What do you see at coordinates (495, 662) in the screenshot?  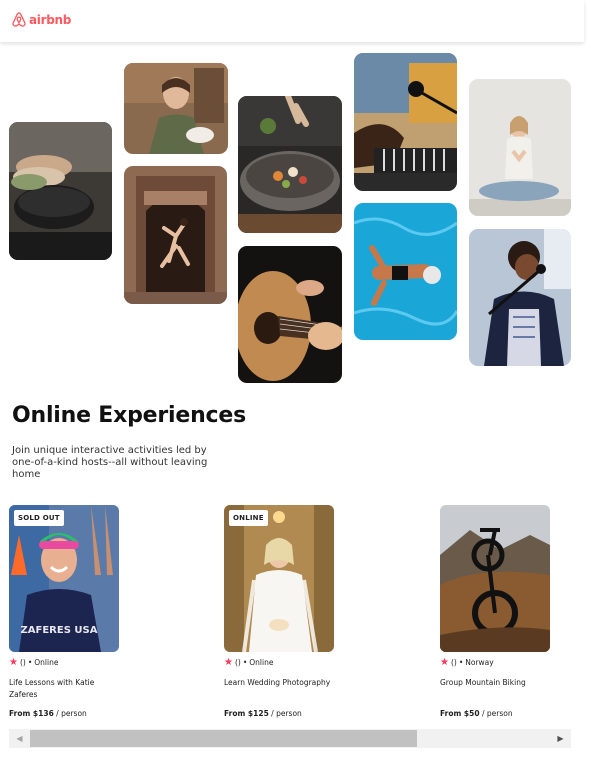 I see `card-meta: ★ () • Norway` at bounding box center [495, 662].